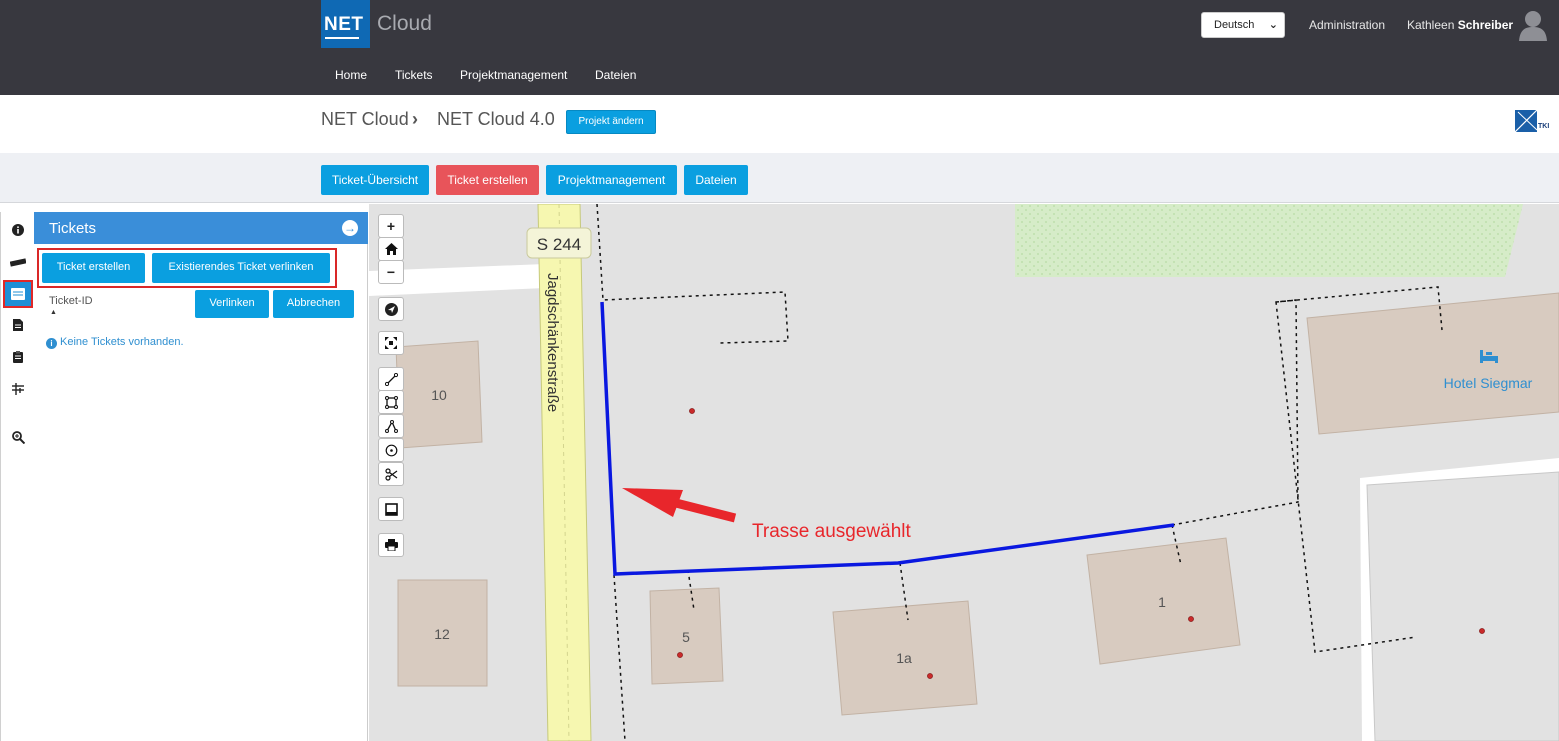 The image size is (1559, 741). What do you see at coordinates (391, 509) in the screenshot?
I see `map-frame-icon` at bounding box center [391, 509].